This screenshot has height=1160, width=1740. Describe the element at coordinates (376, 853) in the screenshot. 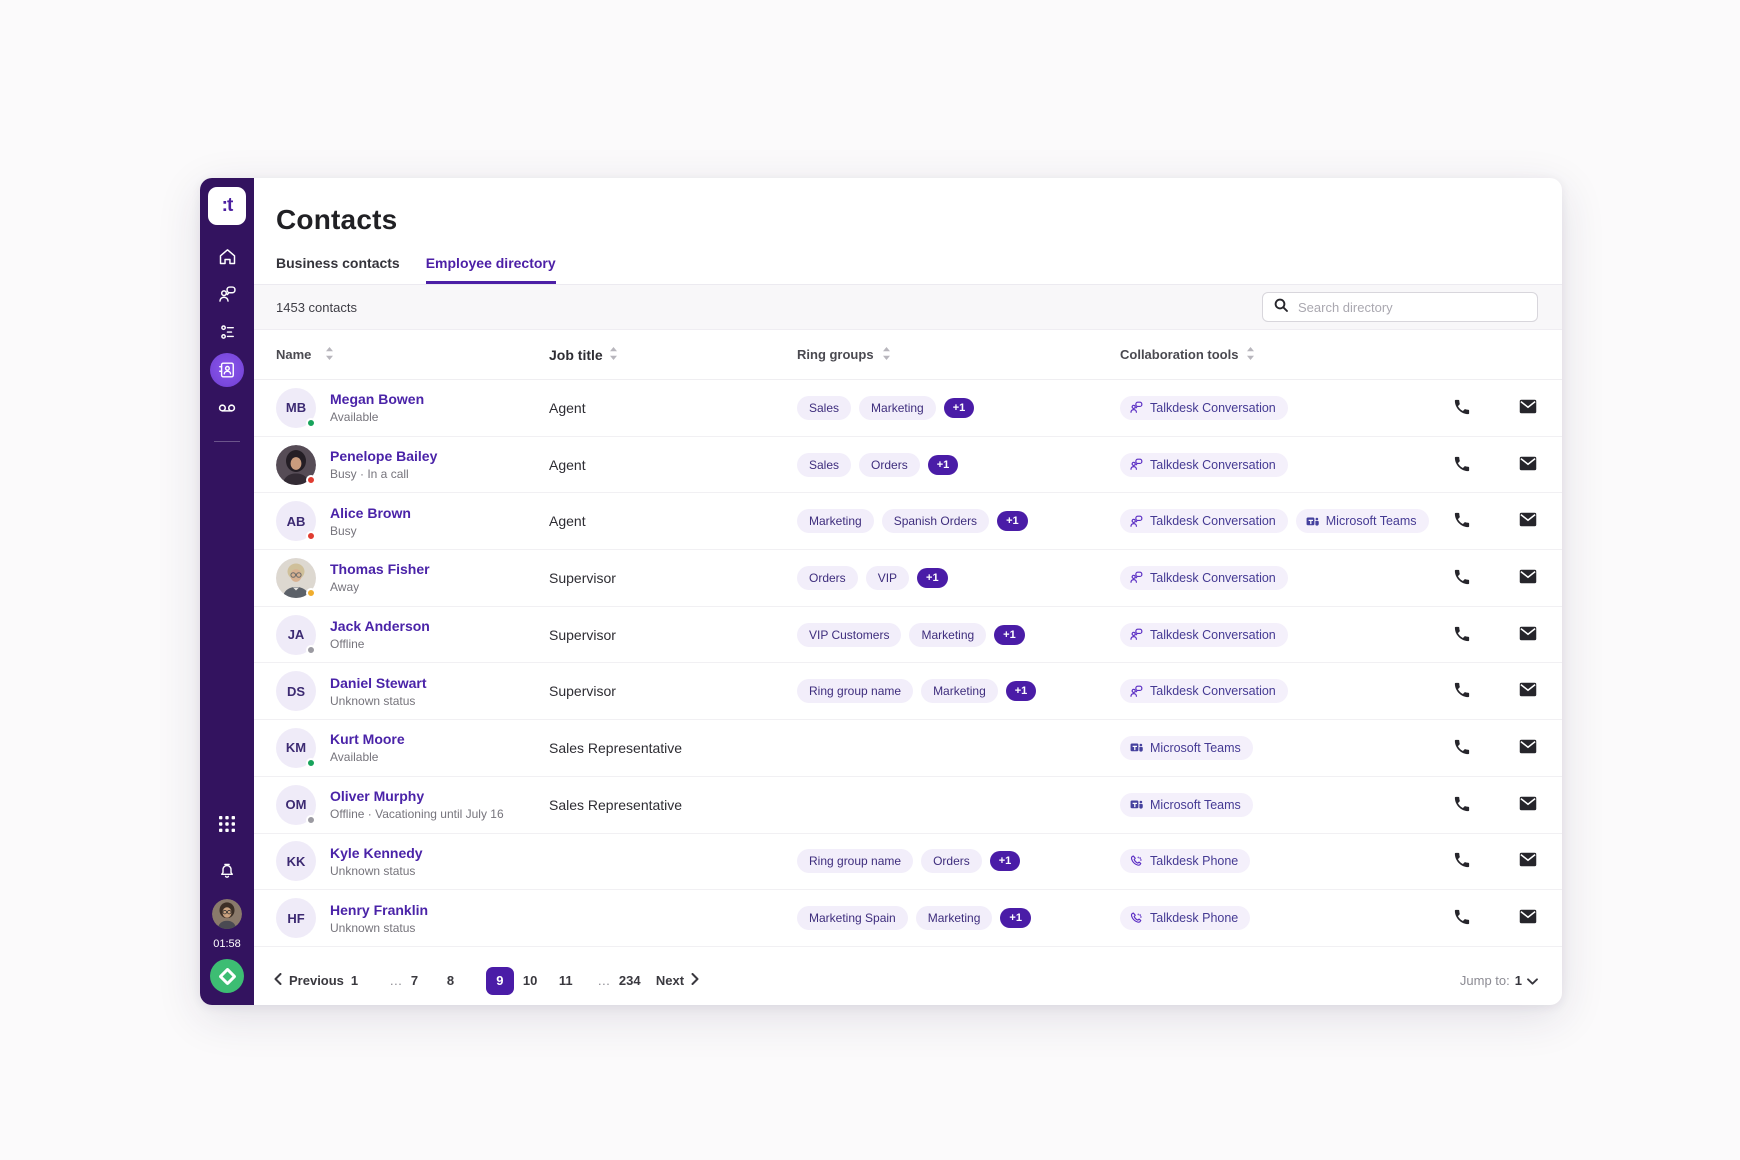

I see `contact-name-link: Kyle Kennedy` at that location.